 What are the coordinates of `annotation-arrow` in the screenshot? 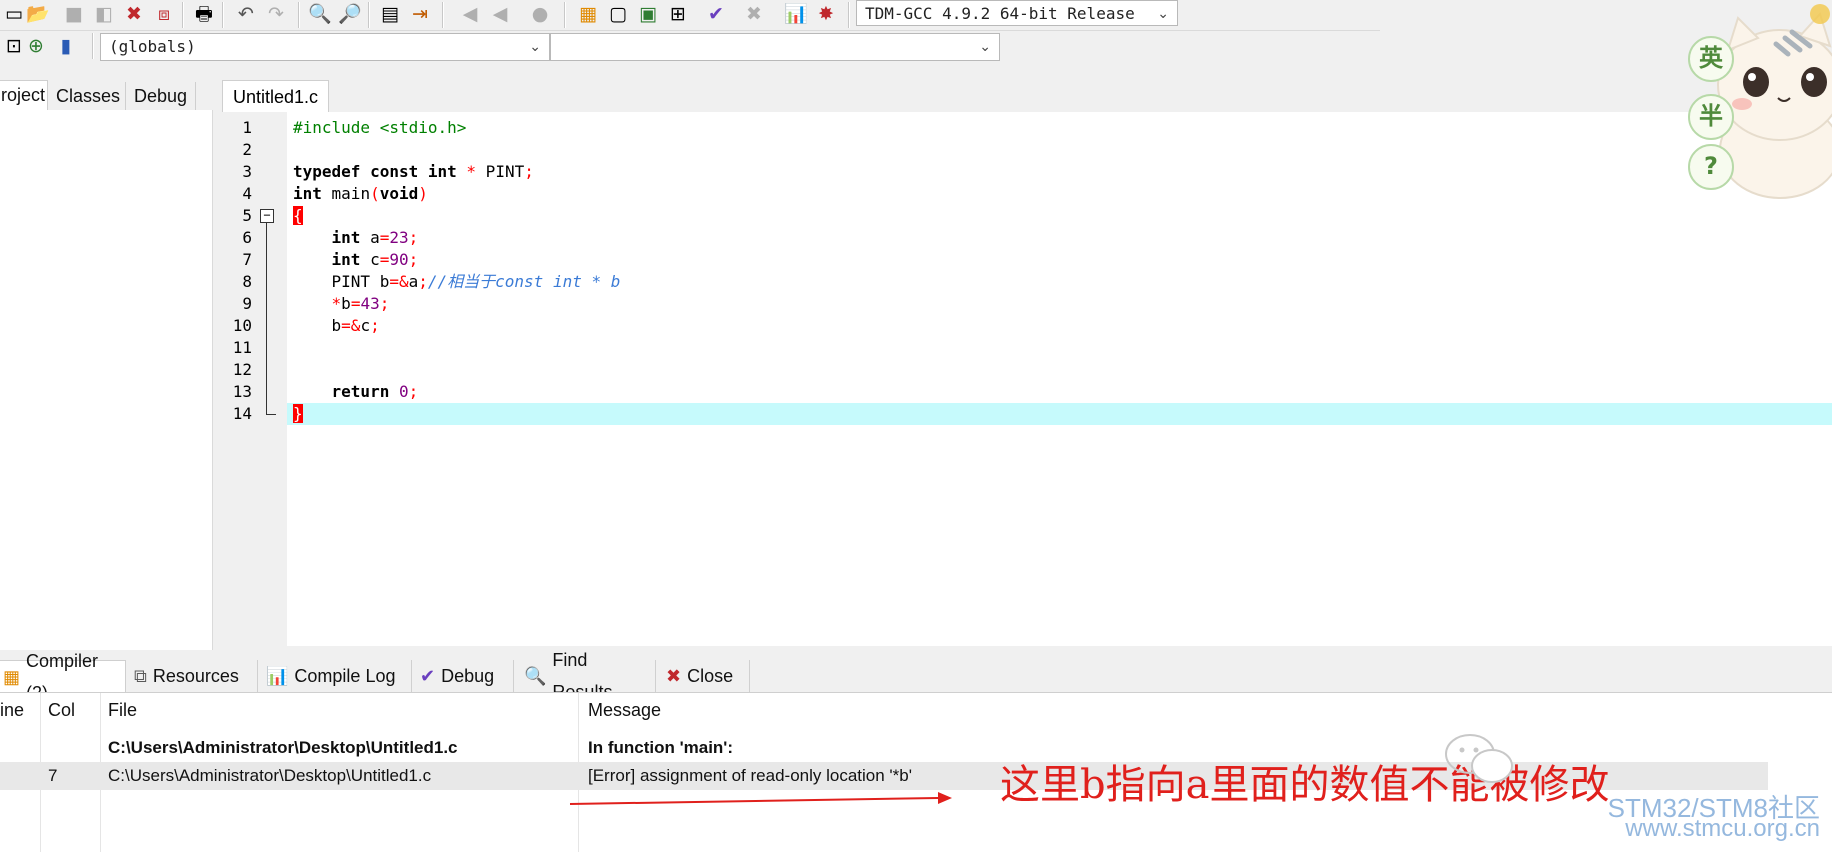 It's located at (760, 798).